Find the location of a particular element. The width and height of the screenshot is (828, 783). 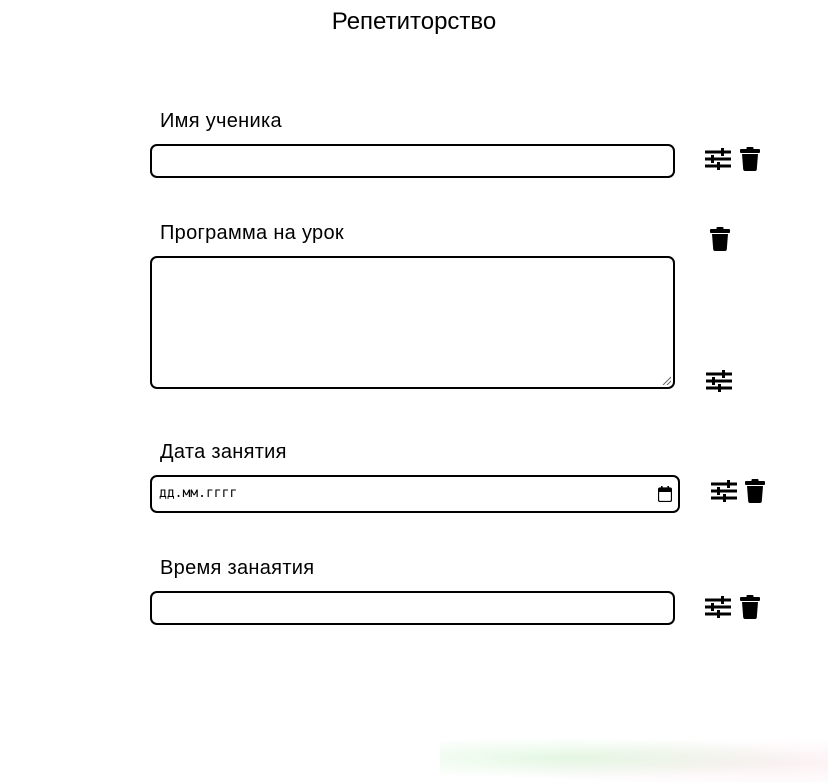

lesson-time-delete-button is located at coordinates (750, 607).